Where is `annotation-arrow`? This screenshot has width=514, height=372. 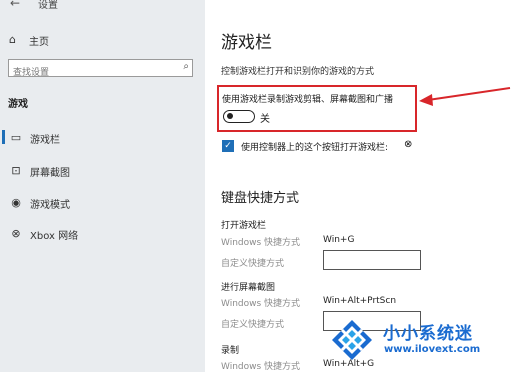
annotation-arrow is located at coordinates (465, 96).